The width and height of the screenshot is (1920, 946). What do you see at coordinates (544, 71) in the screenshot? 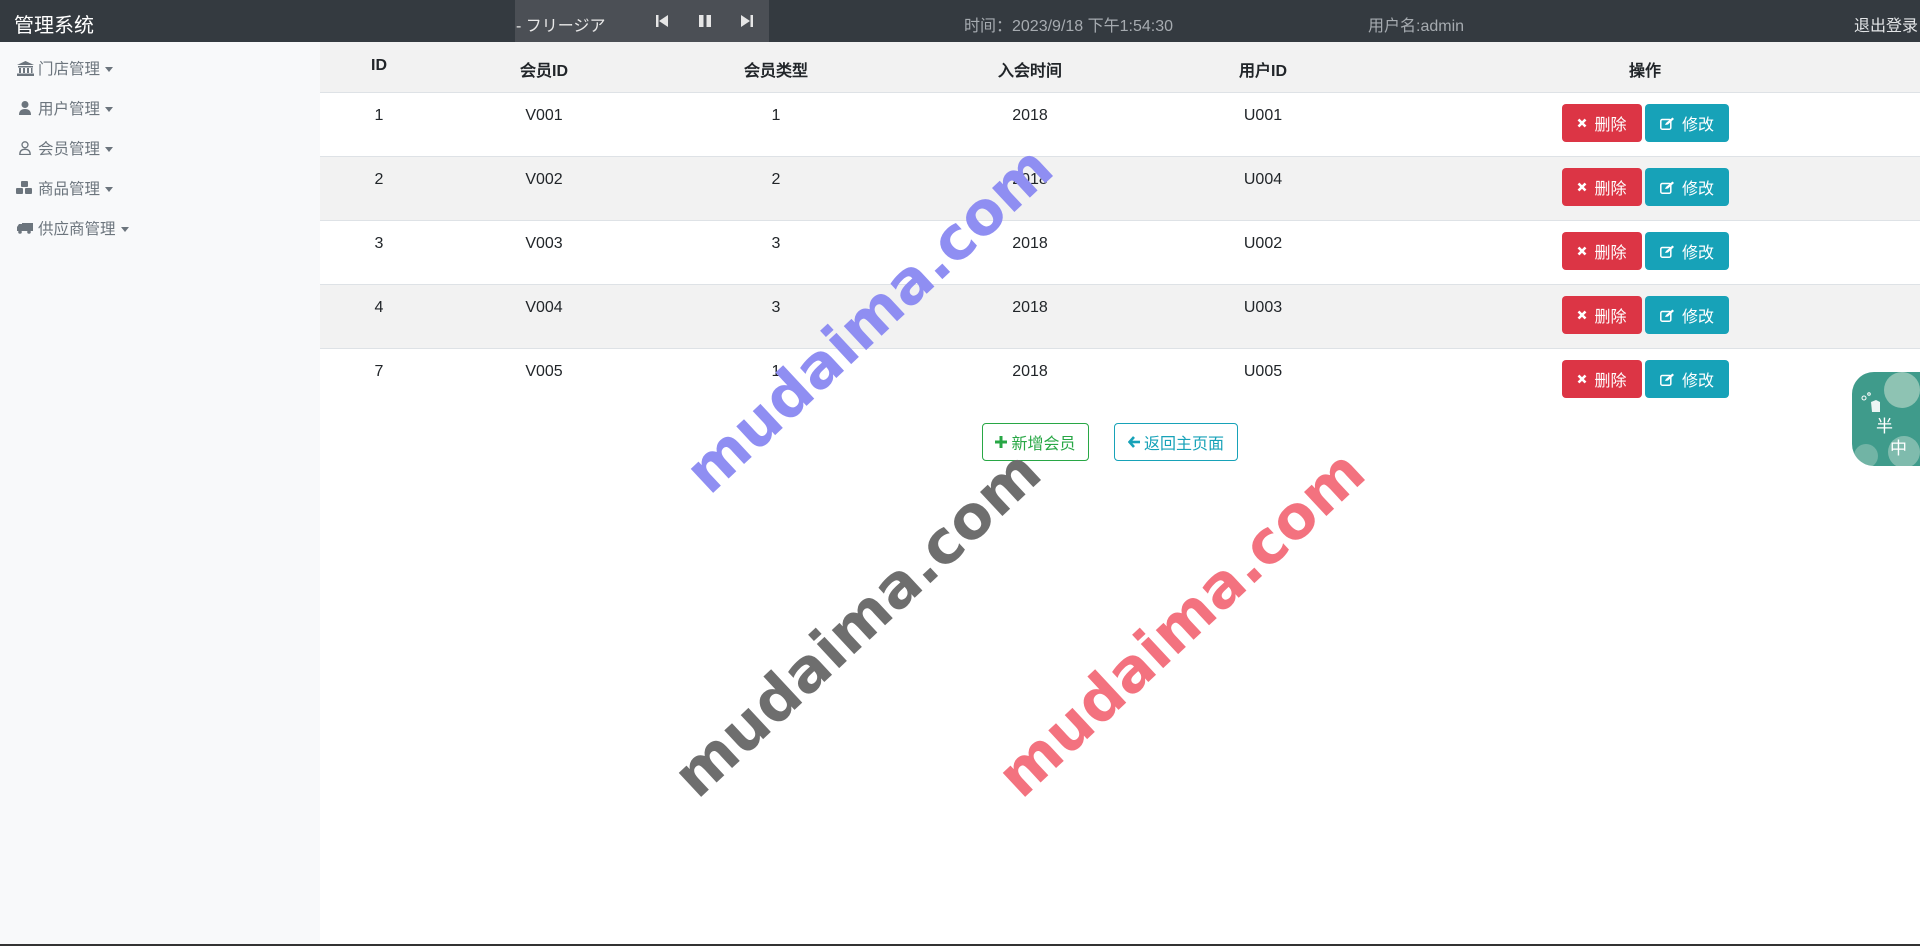
I see `column-header-member-id: 会员ID` at bounding box center [544, 71].